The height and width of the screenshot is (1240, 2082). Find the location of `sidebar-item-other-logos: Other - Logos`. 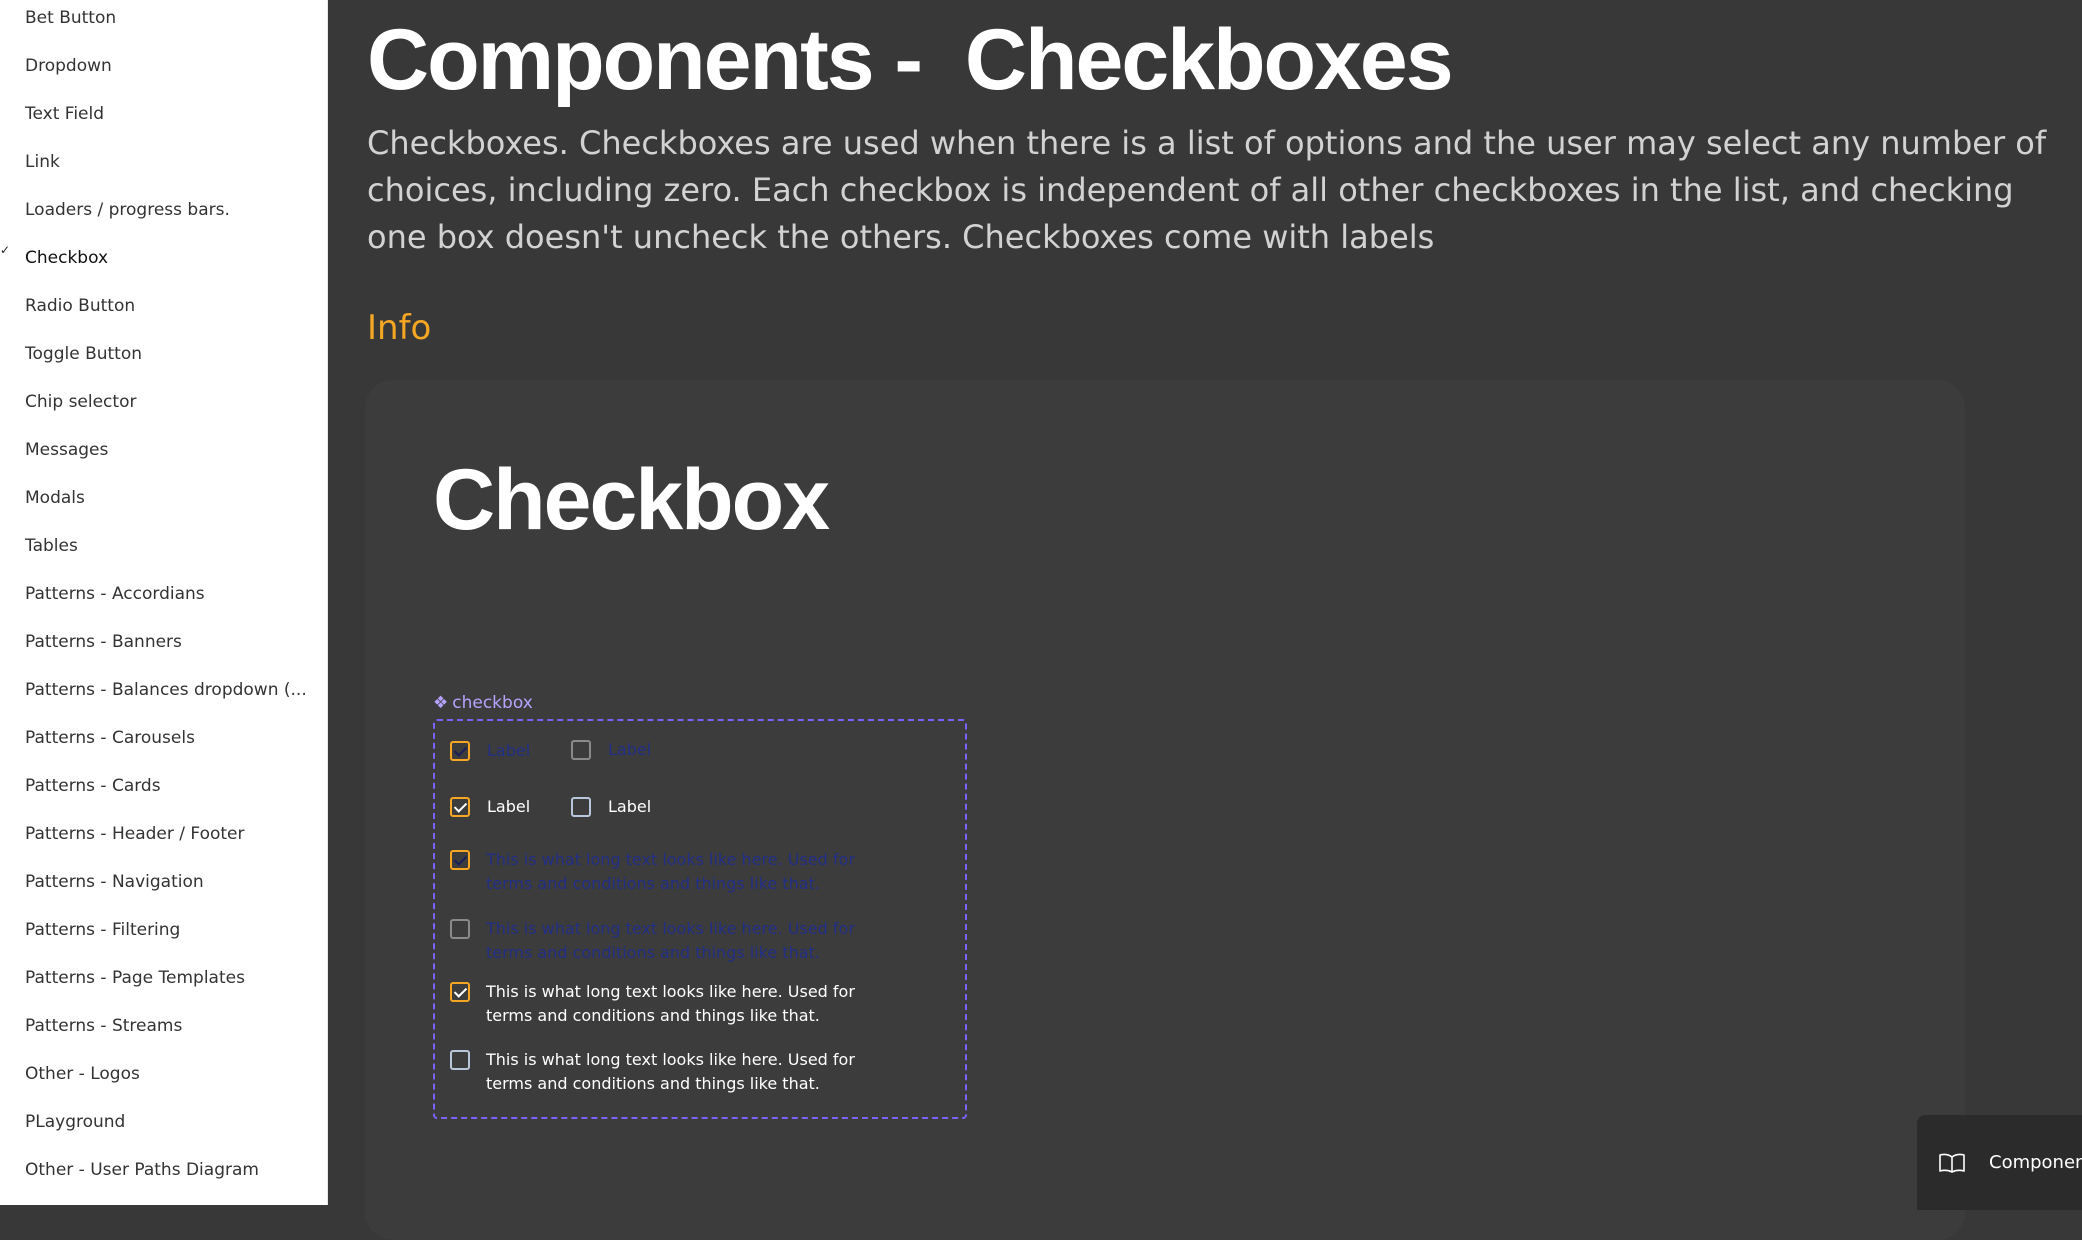

sidebar-item-other-logos: Other - Logos is located at coordinates (82, 1074).